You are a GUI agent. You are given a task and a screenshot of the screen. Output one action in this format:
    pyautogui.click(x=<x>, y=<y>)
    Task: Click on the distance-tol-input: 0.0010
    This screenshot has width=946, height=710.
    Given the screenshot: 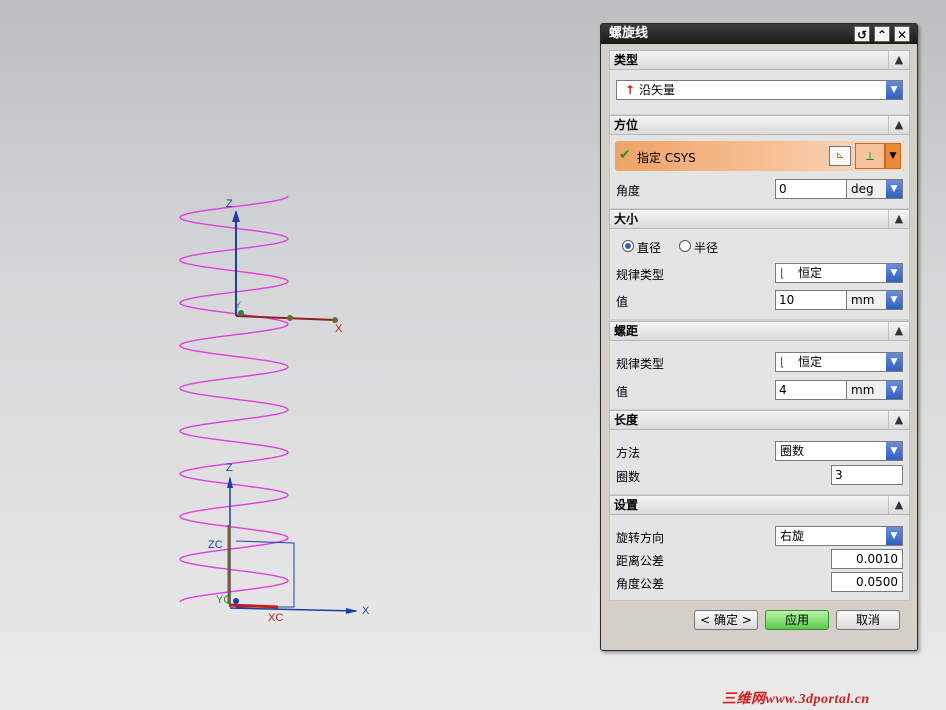 What is the action you would take?
    pyautogui.click(x=867, y=559)
    